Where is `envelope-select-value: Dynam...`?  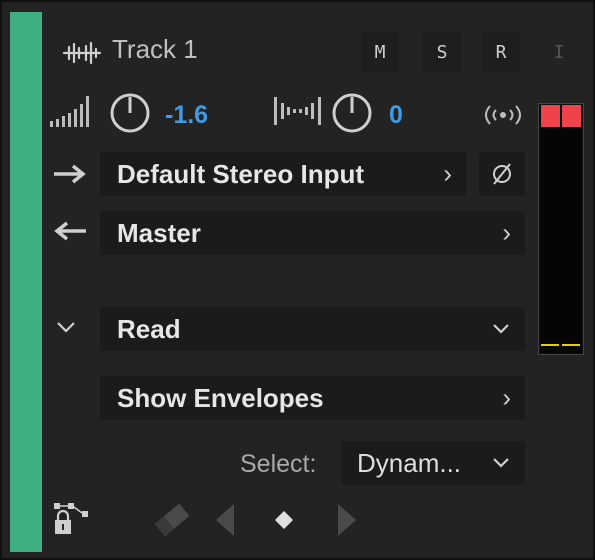 envelope-select-value: Dynam... is located at coordinates (409, 462).